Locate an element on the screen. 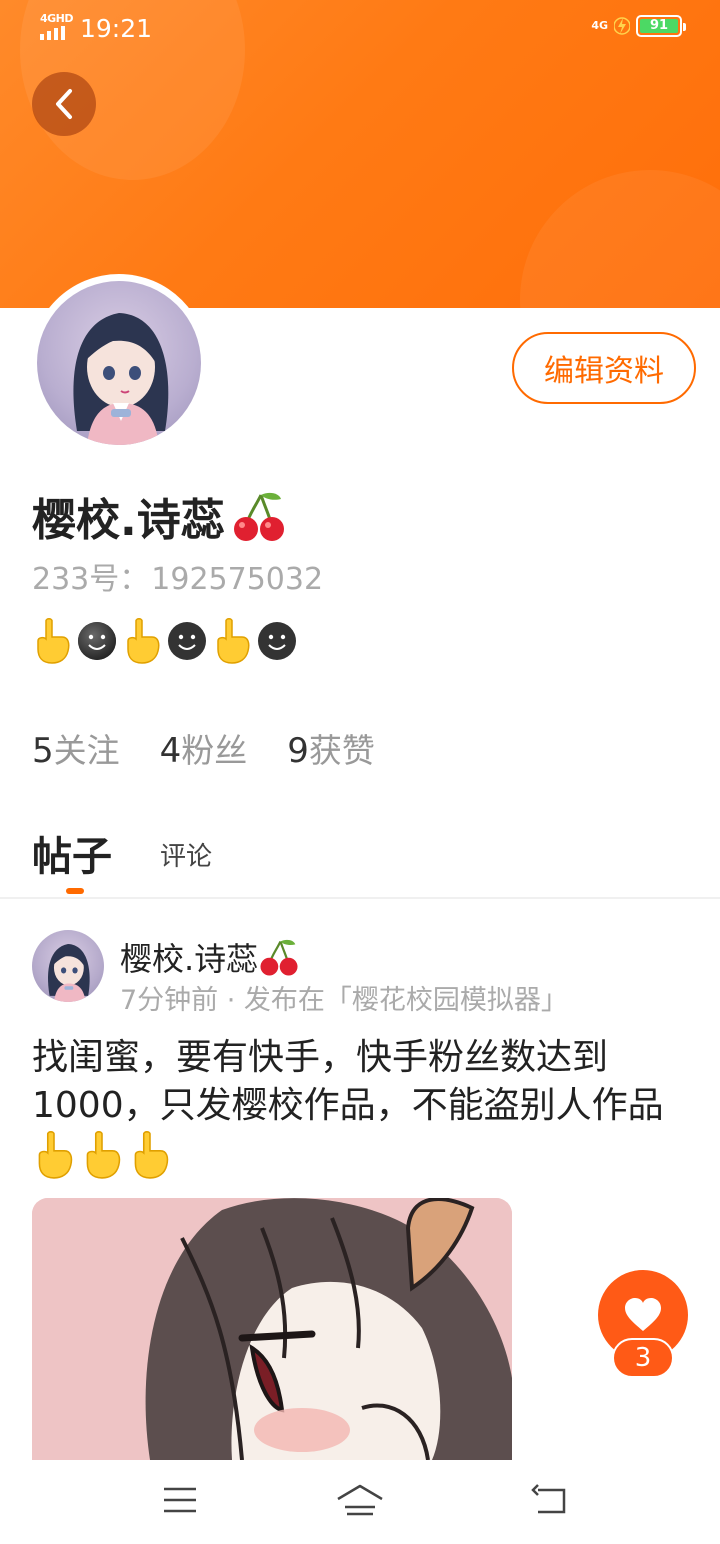 This screenshot has height=1544, width=720. likes-label: 获赞 is located at coordinates (341, 750).